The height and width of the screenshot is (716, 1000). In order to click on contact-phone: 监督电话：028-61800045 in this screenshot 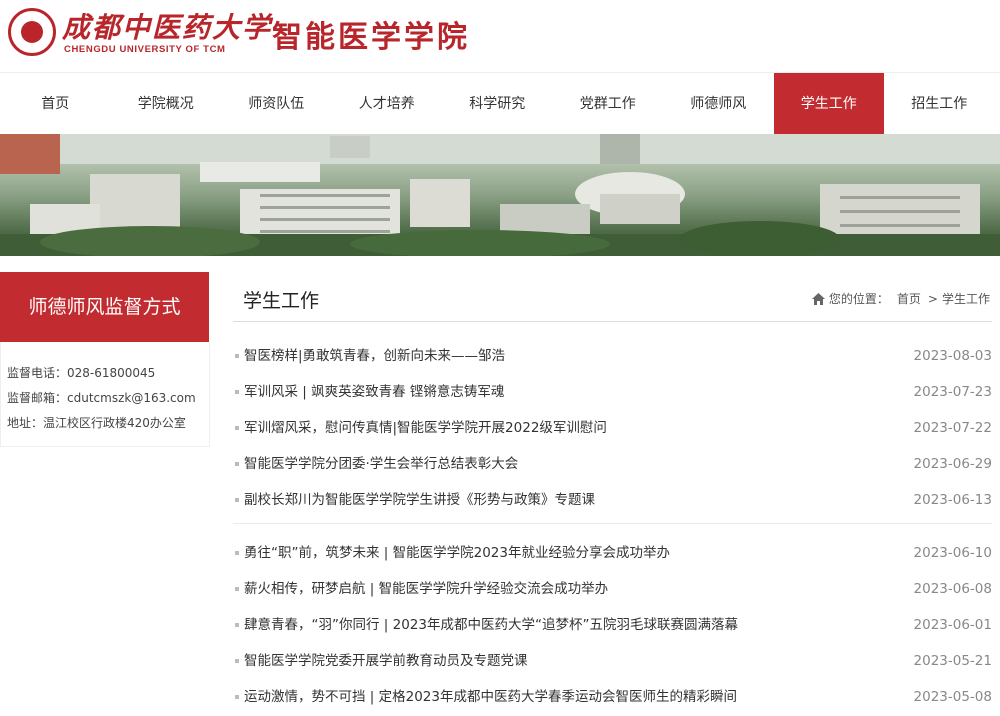, I will do `click(81, 373)`.